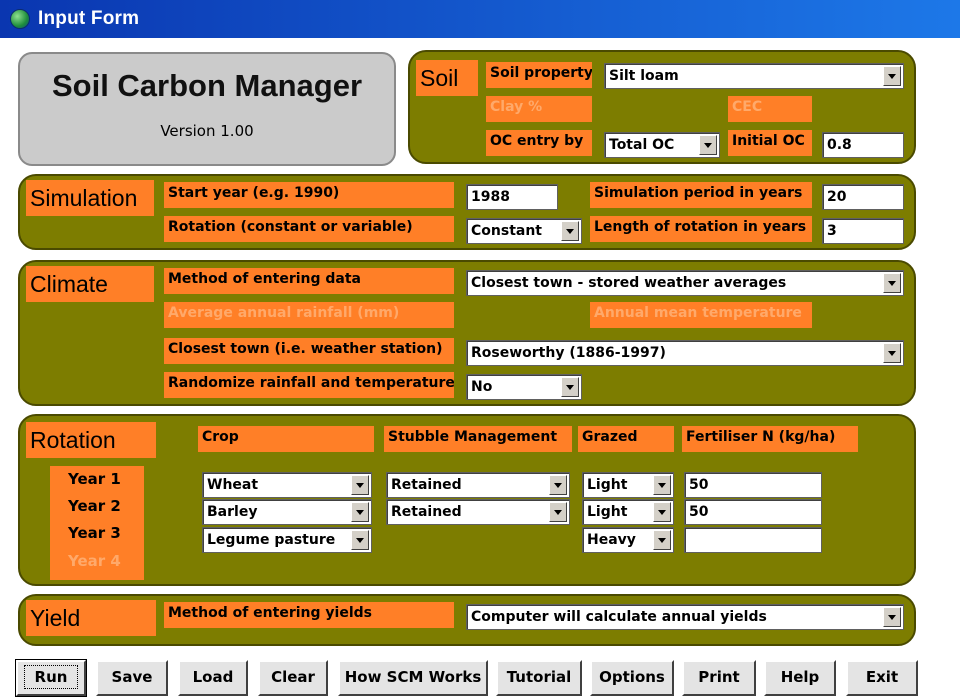 This screenshot has height=698, width=960. What do you see at coordinates (863, 145) in the screenshot?
I see `initial-oc-field: 0.8` at bounding box center [863, 145].